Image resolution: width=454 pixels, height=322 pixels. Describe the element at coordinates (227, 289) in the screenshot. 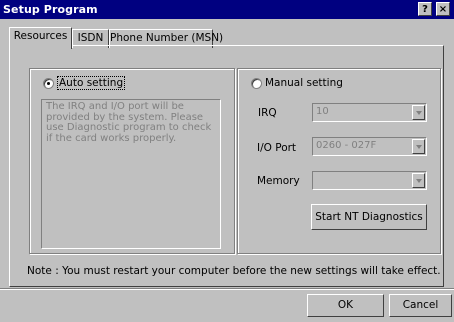

I see `separator` at that location.